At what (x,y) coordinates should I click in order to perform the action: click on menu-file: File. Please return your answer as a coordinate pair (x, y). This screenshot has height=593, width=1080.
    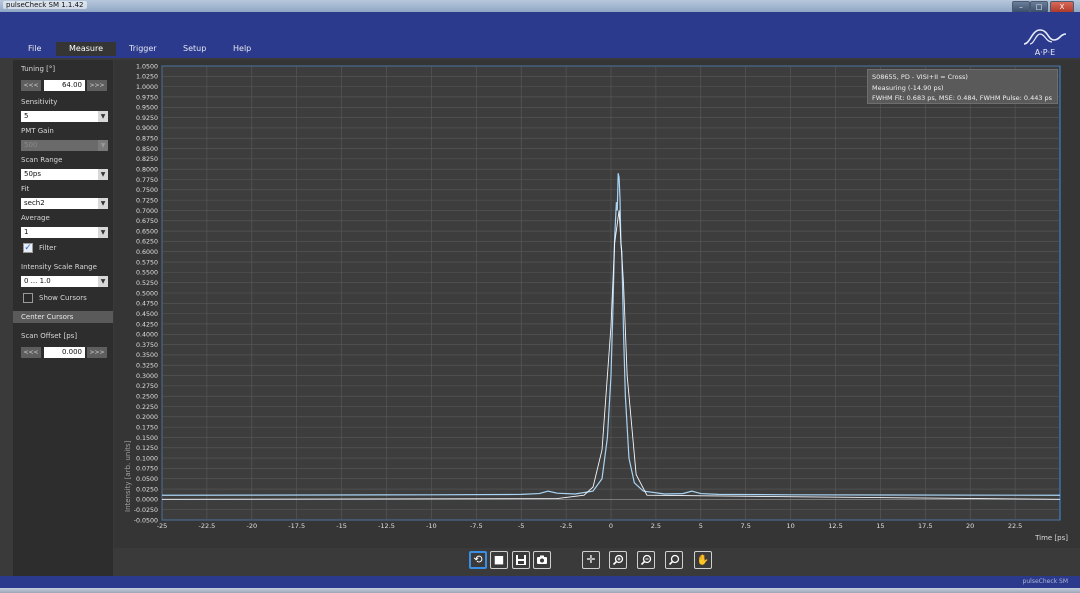
    Looking at the image, I should click on (34, 49).